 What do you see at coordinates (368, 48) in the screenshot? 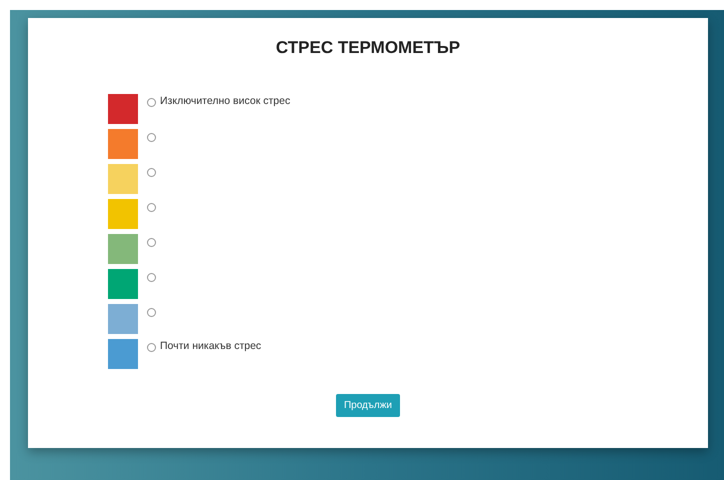
I see `page-title: СТРЕС ТЕРМОМЕТЪР` at bounding box center [368, 48].